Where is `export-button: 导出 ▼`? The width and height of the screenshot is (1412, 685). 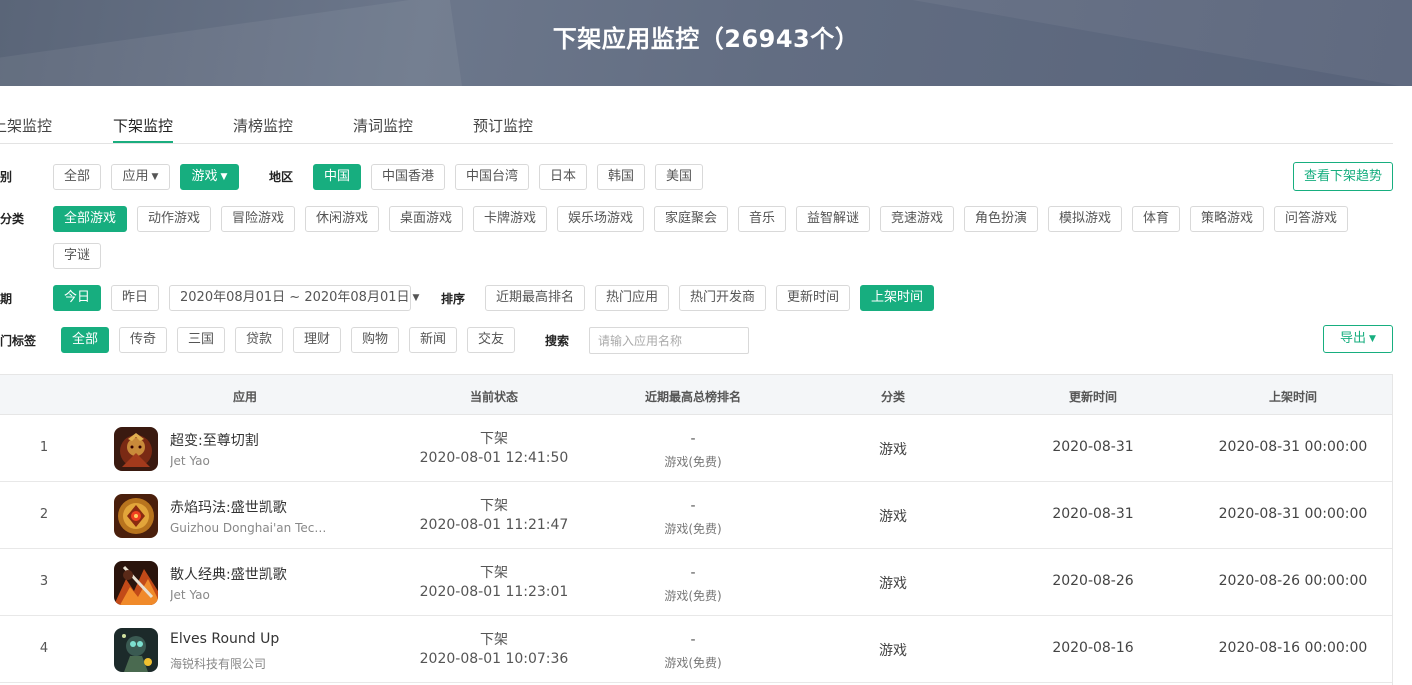
export-button: 导出 ▼ is located at coordinates (1358, 339).